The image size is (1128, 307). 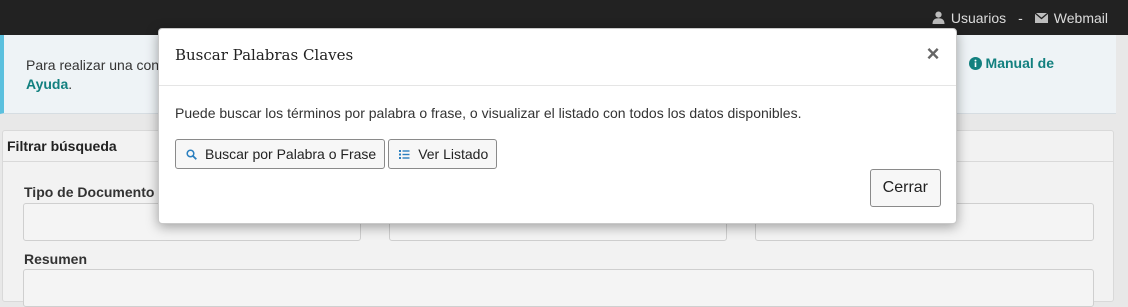 I want to click on search-by-phrase-button: Buscar por Palabra o Frase, so click(x=280, y=154).